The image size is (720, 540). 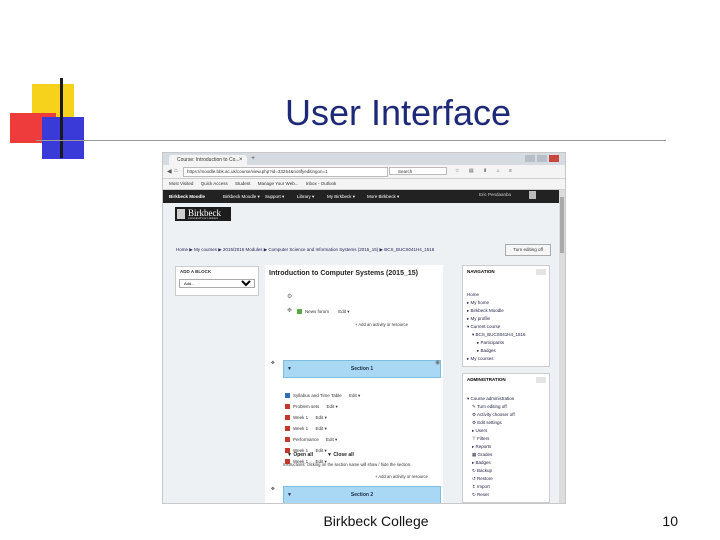 I want to click on forum-icon, so click(x=299, y=312).